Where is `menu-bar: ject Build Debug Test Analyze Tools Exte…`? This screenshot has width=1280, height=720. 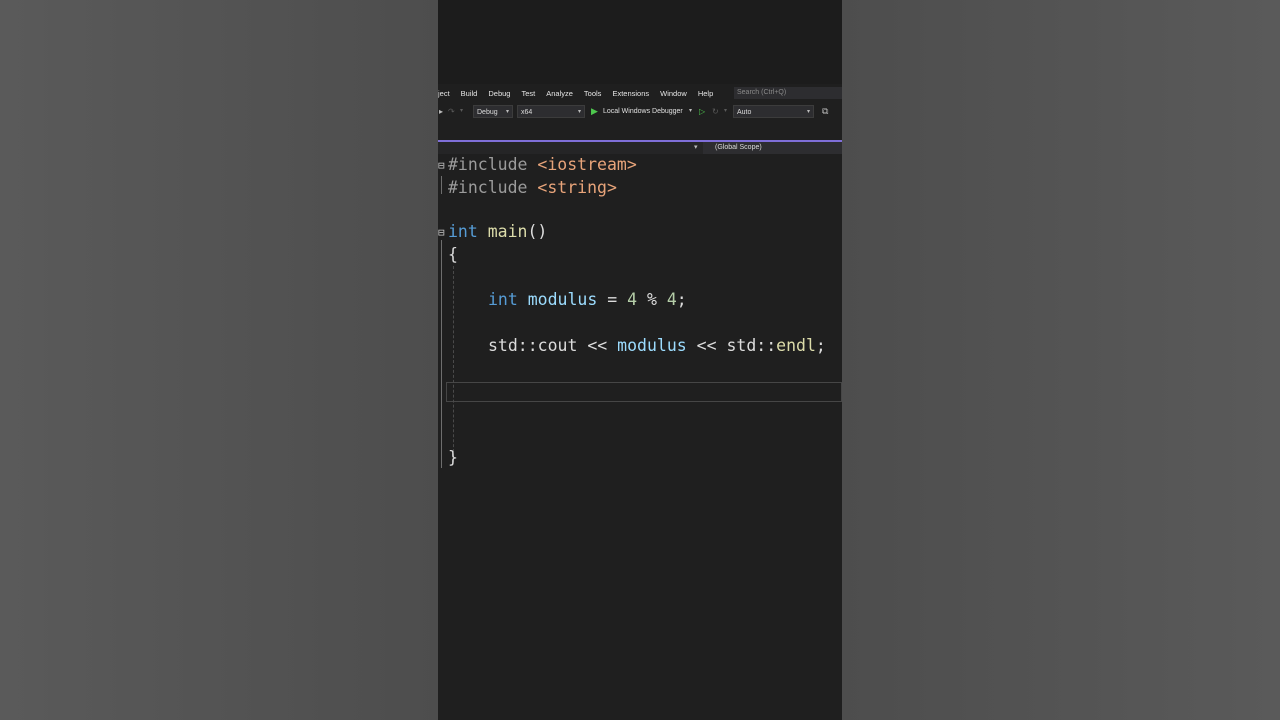
menu-bar: ject Build Debug Test Analyze Tools Exte… is located at coordinates (640, 93).